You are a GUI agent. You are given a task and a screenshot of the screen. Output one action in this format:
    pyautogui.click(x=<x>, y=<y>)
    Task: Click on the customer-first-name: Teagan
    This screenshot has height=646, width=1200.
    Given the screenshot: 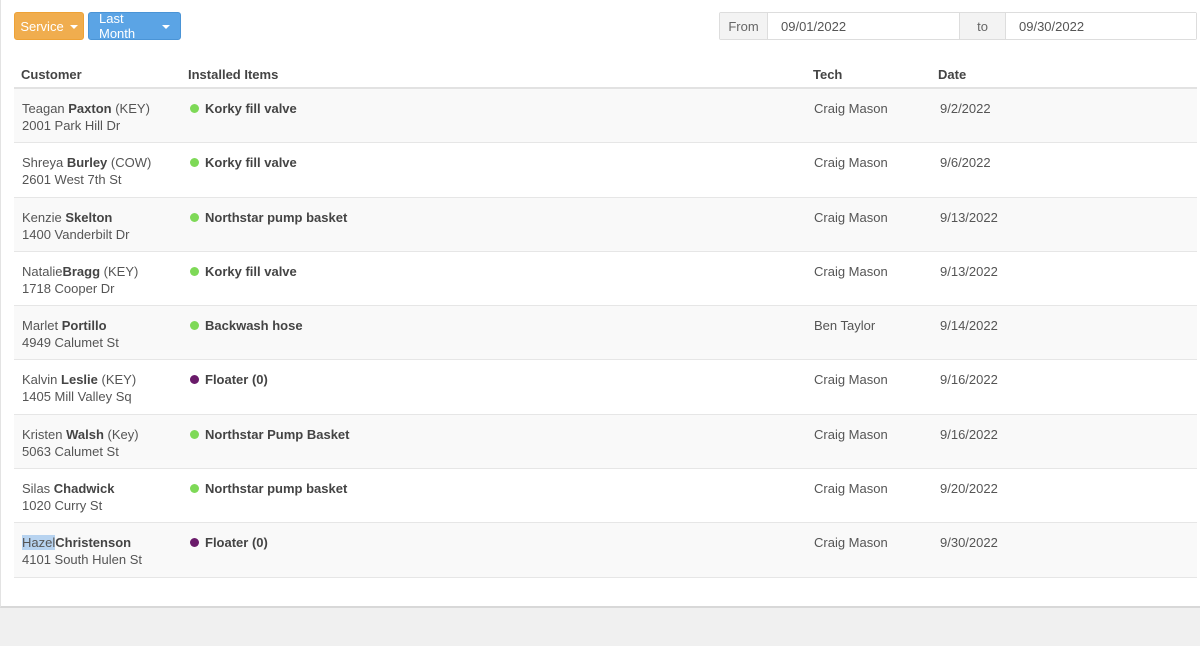 What is the action you would take?
    pyautogui.click(x=45, y=108)
    